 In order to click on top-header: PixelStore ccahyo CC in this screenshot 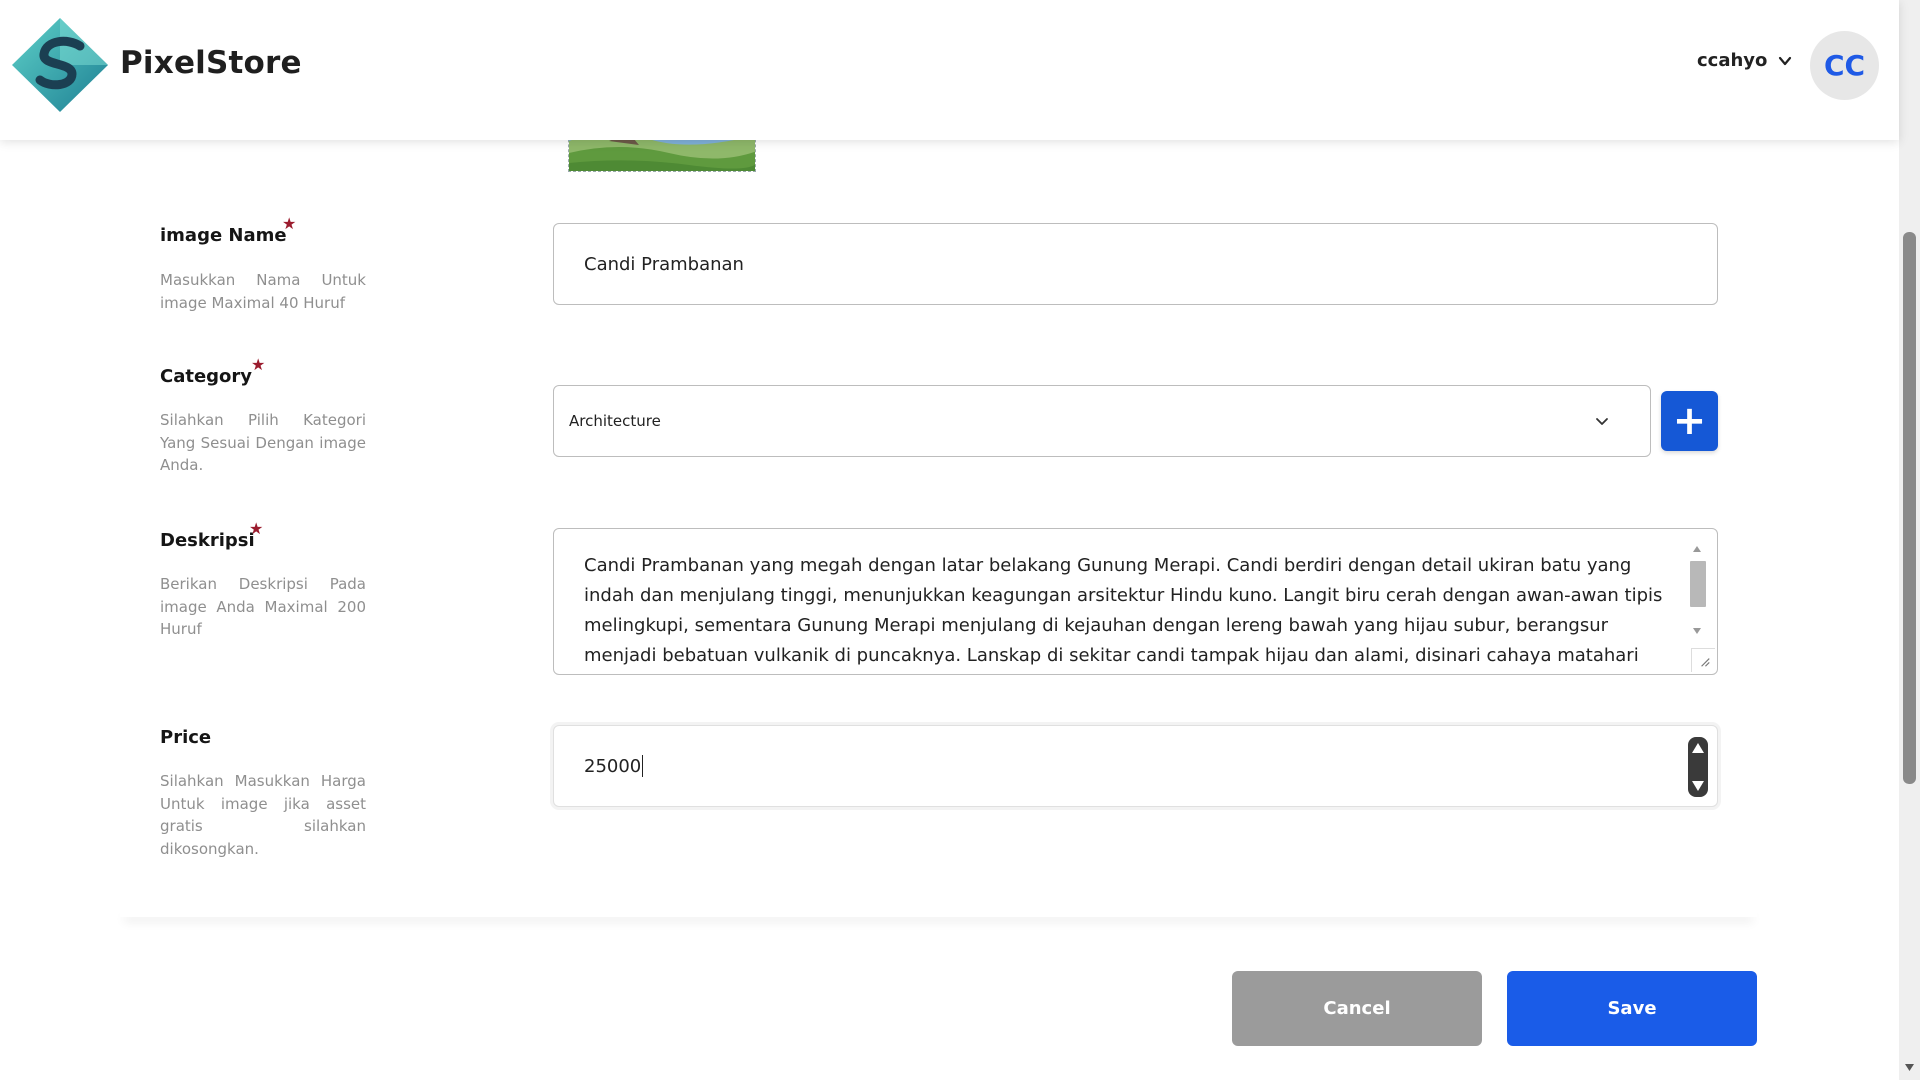, I will do `click(949, 70)`.